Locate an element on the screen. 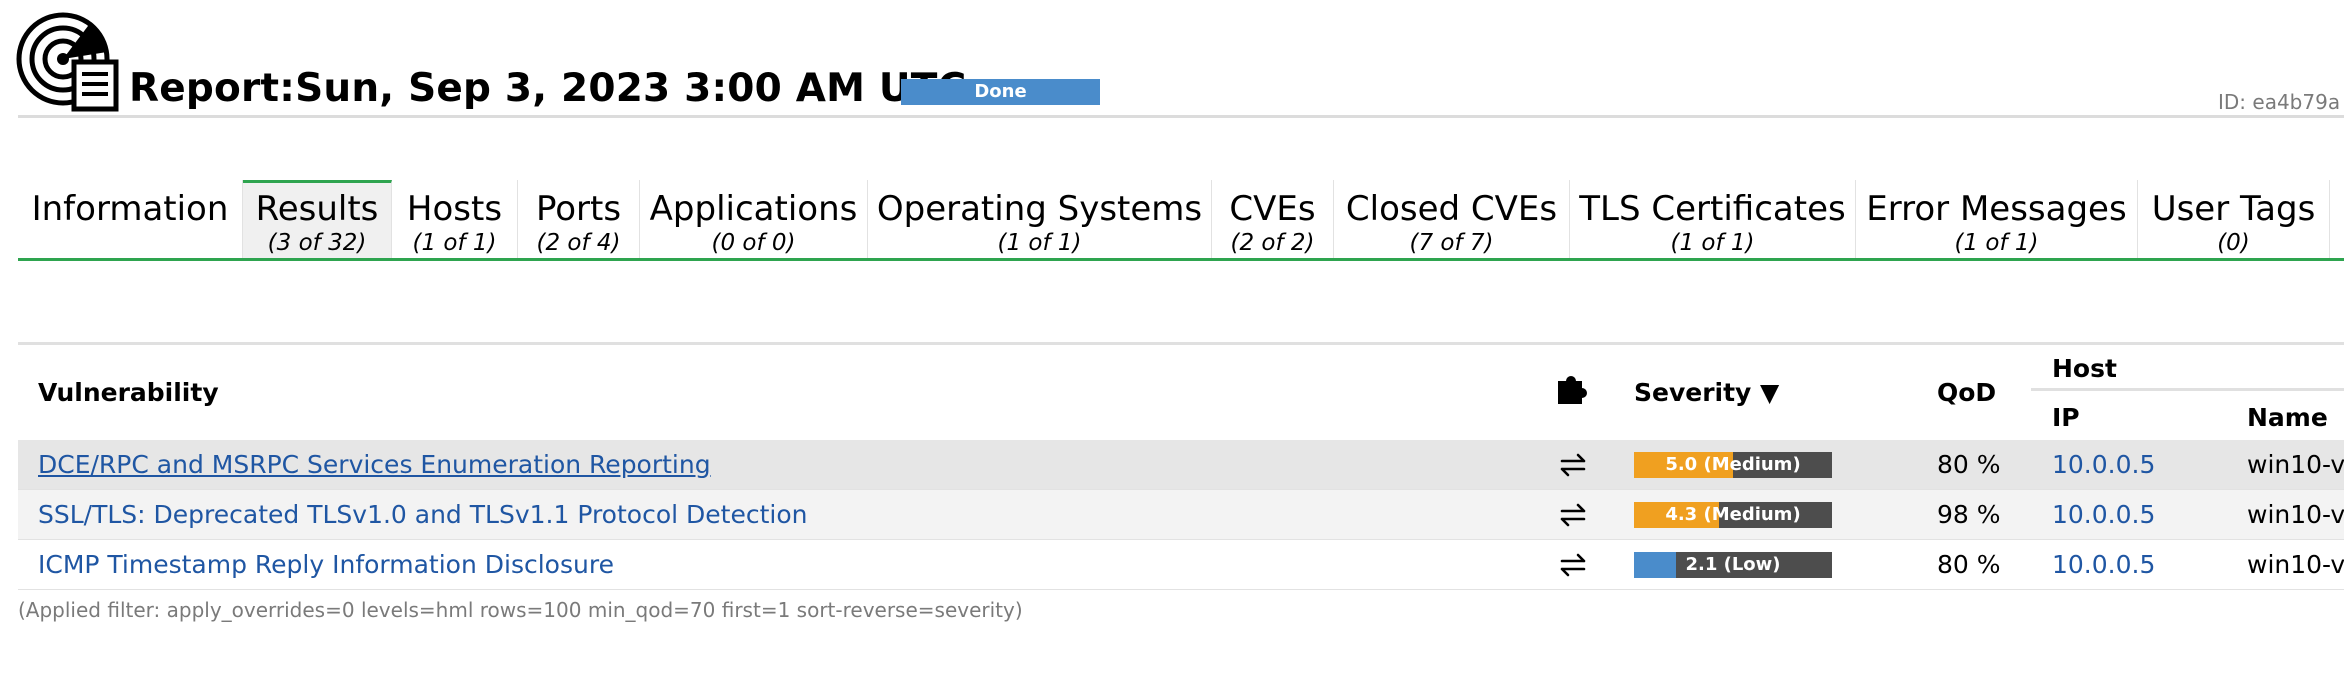 The height and width of the screenshot is (694, 2344). tab-label: Information is located at coordinates (130, 209).